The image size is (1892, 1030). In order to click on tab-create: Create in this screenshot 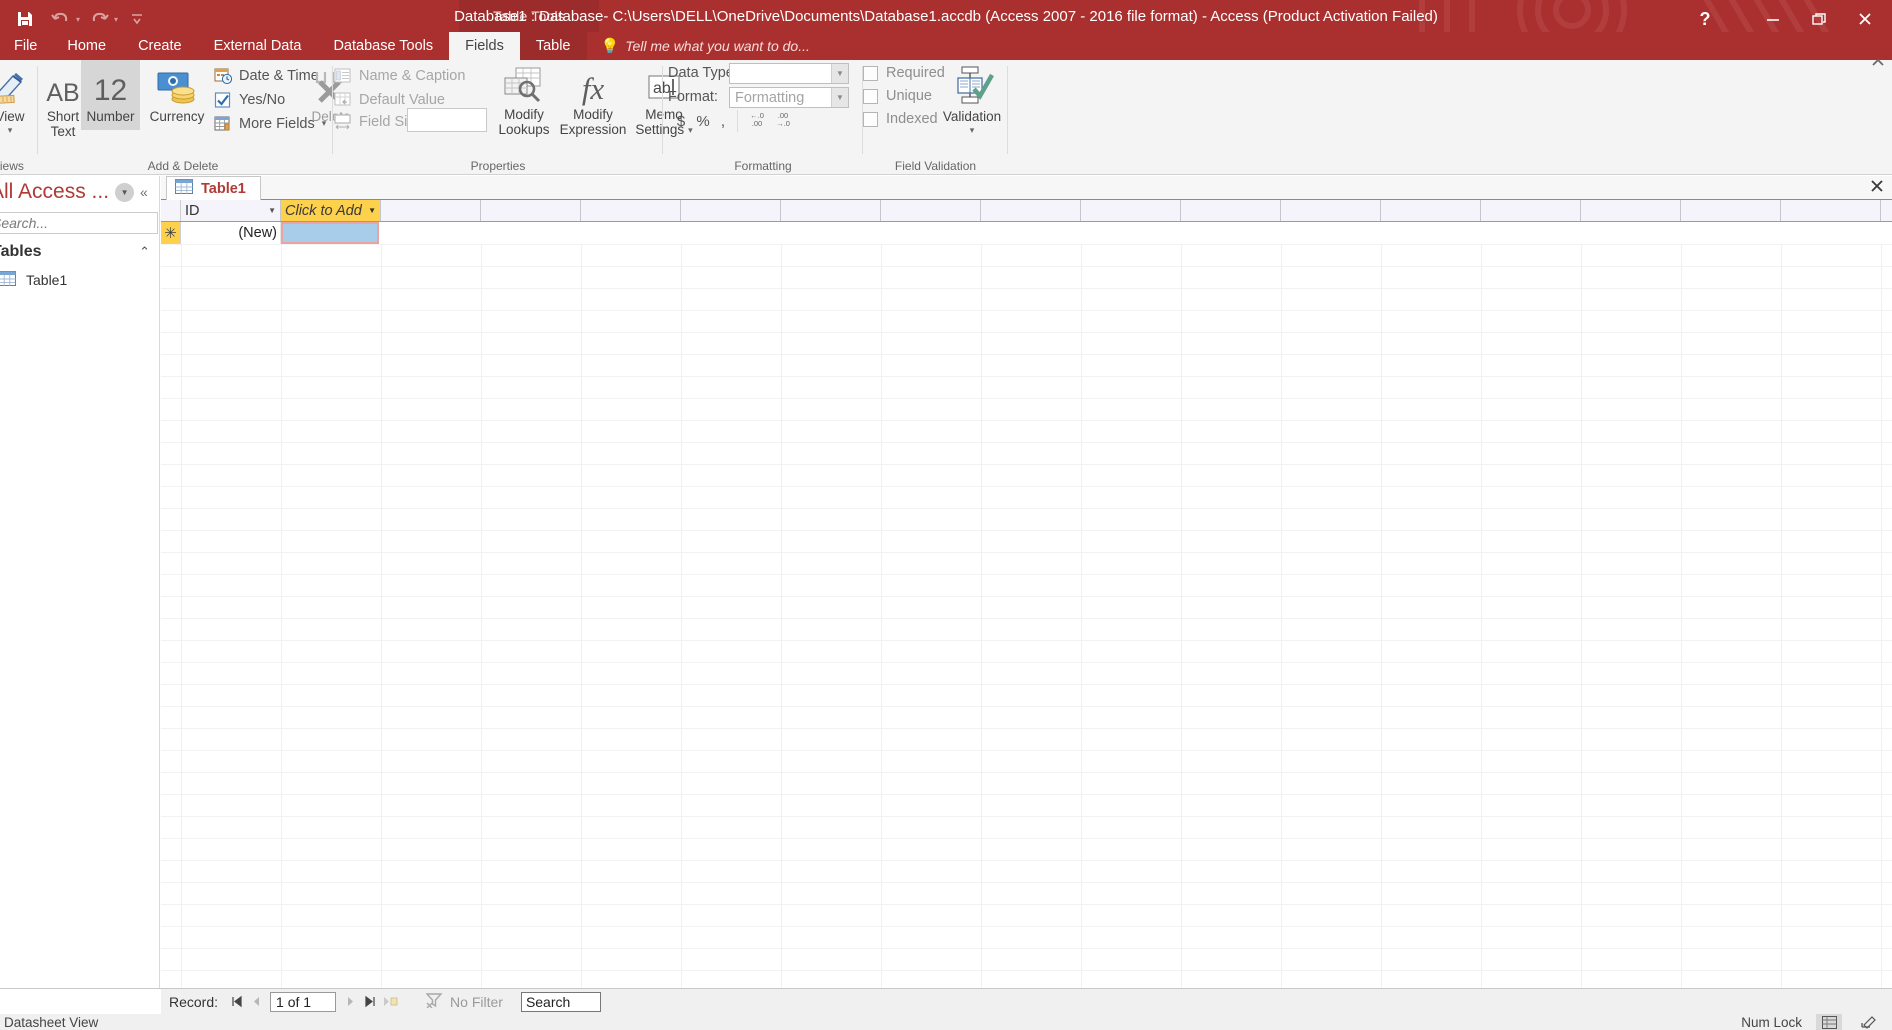, I will do `click(160, 46)`.